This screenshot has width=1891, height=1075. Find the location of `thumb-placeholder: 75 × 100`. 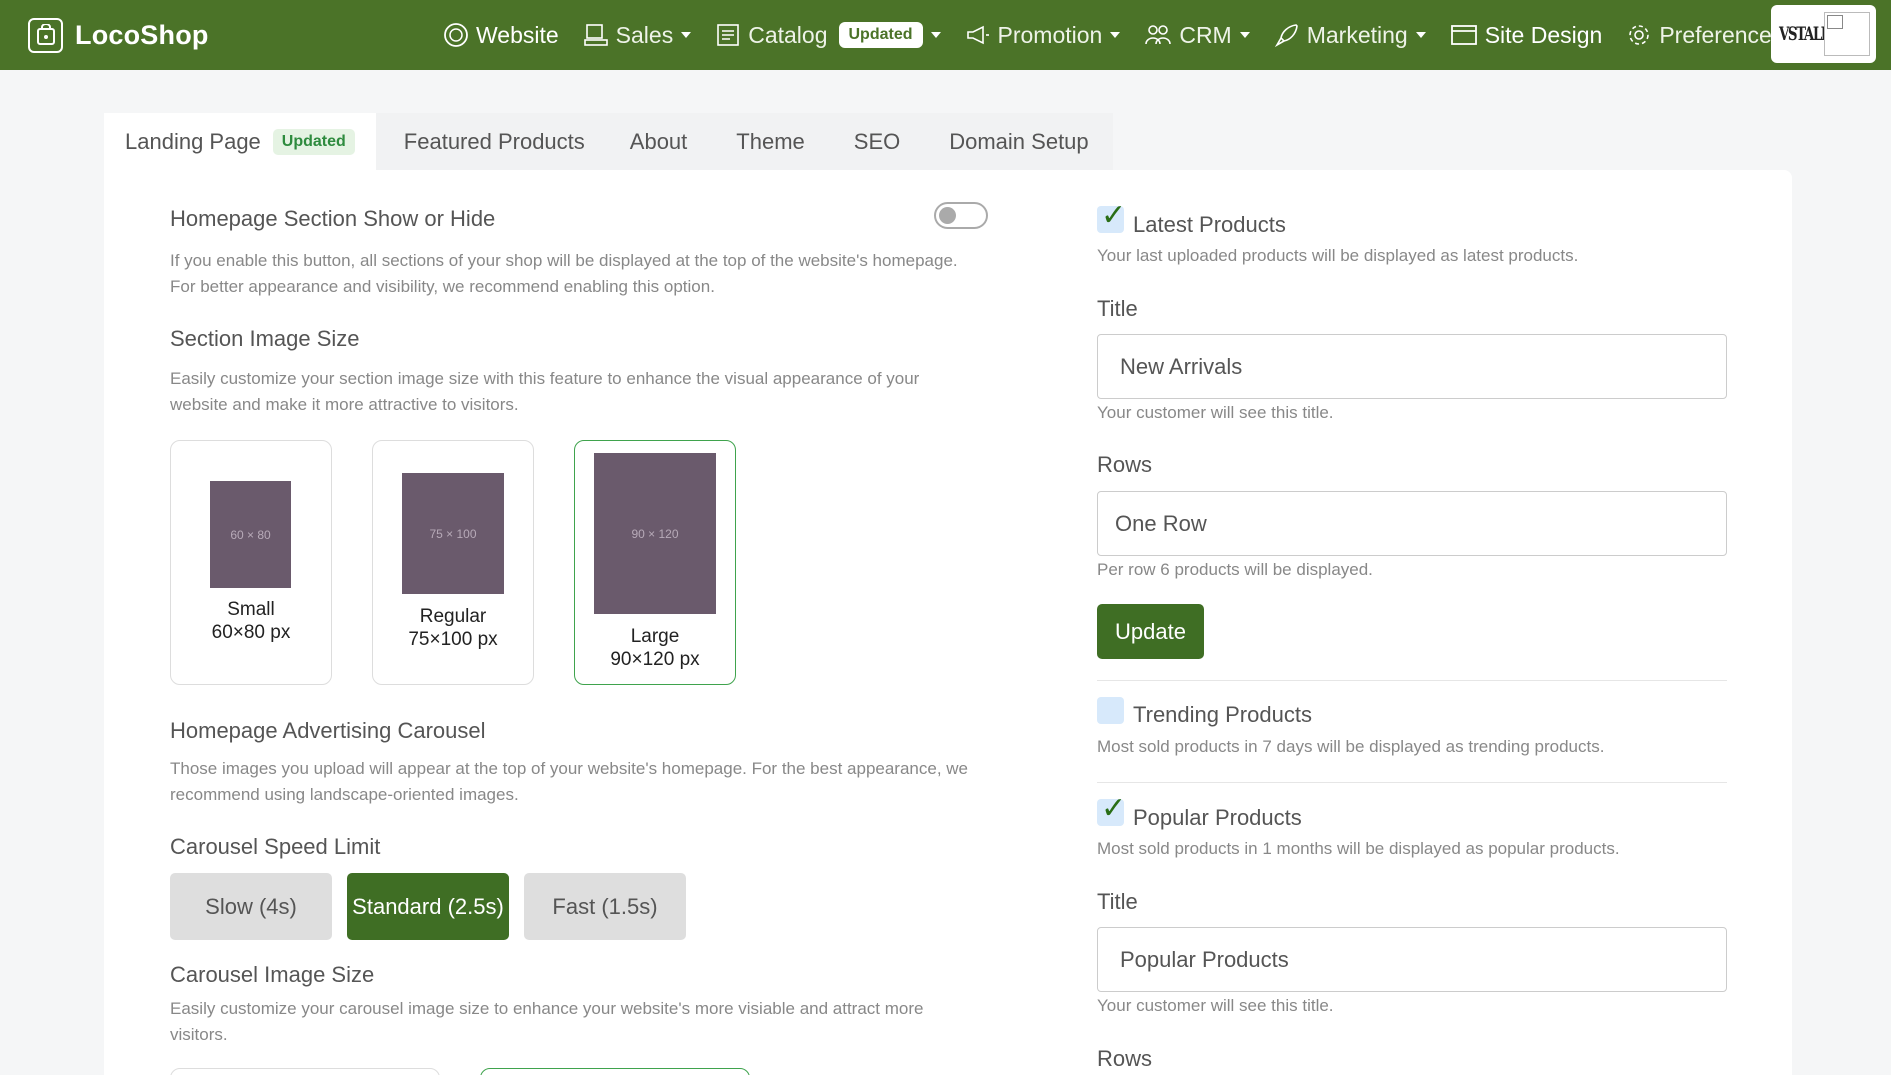

thumb-placeholder: 75 × 100 is located at coordinates (453, 533).